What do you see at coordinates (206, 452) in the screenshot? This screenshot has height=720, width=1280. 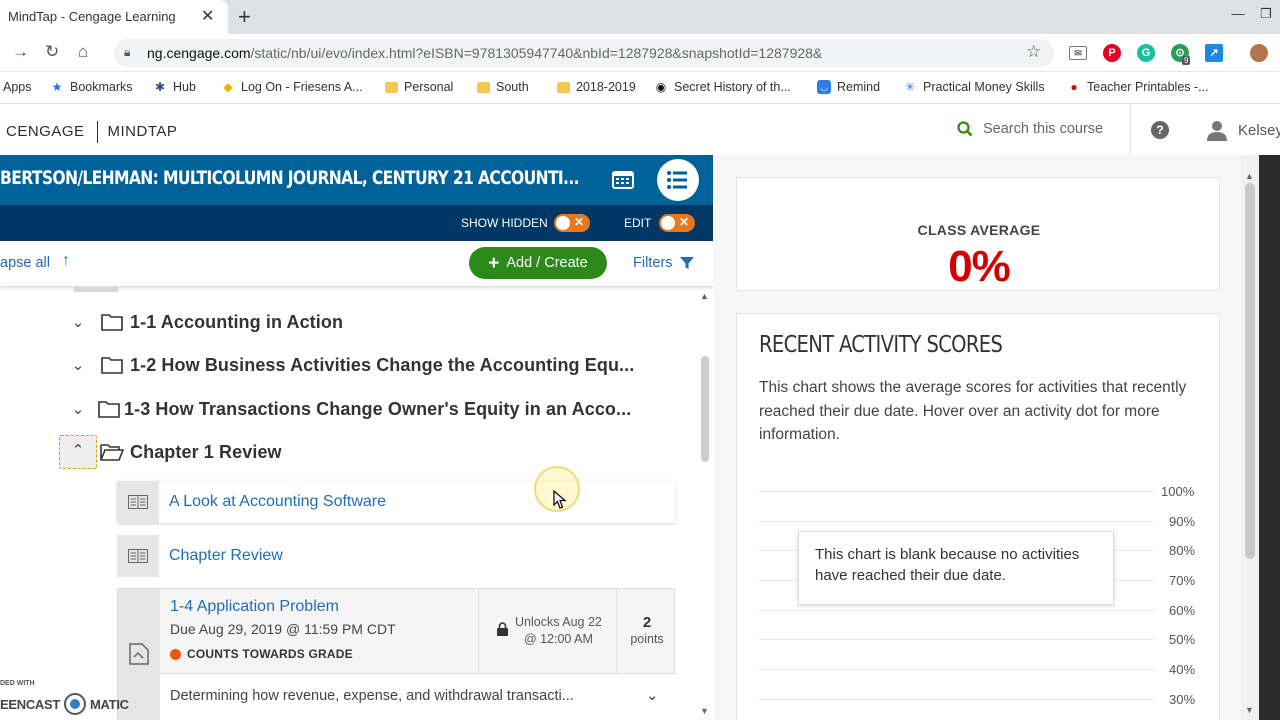 I see `unit-title: Chapter 1 Review` at bounding box center [206, 452].